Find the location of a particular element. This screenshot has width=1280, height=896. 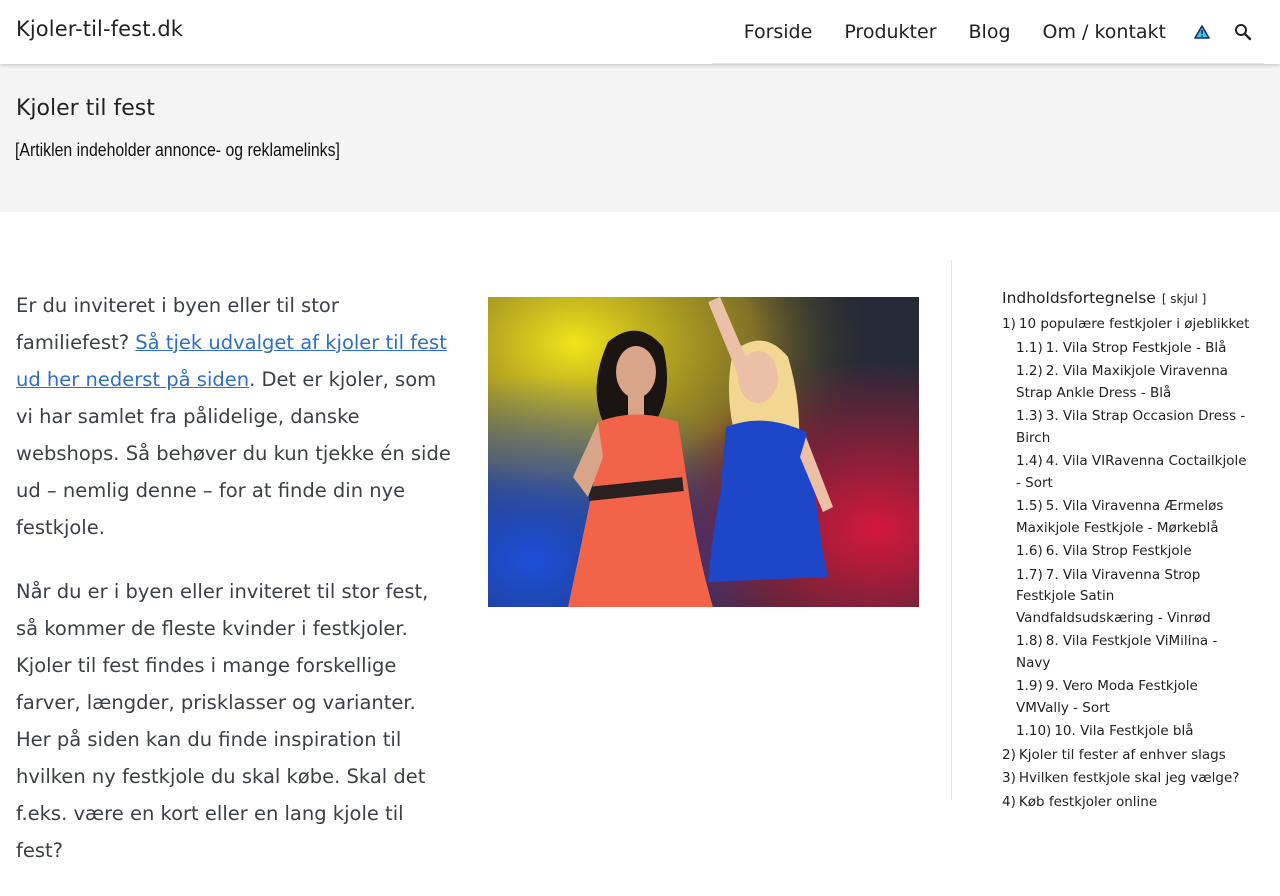

toc-item: 3) Hvilken festkjole skal jeg vælge? is located at coordinates (1127, 779).